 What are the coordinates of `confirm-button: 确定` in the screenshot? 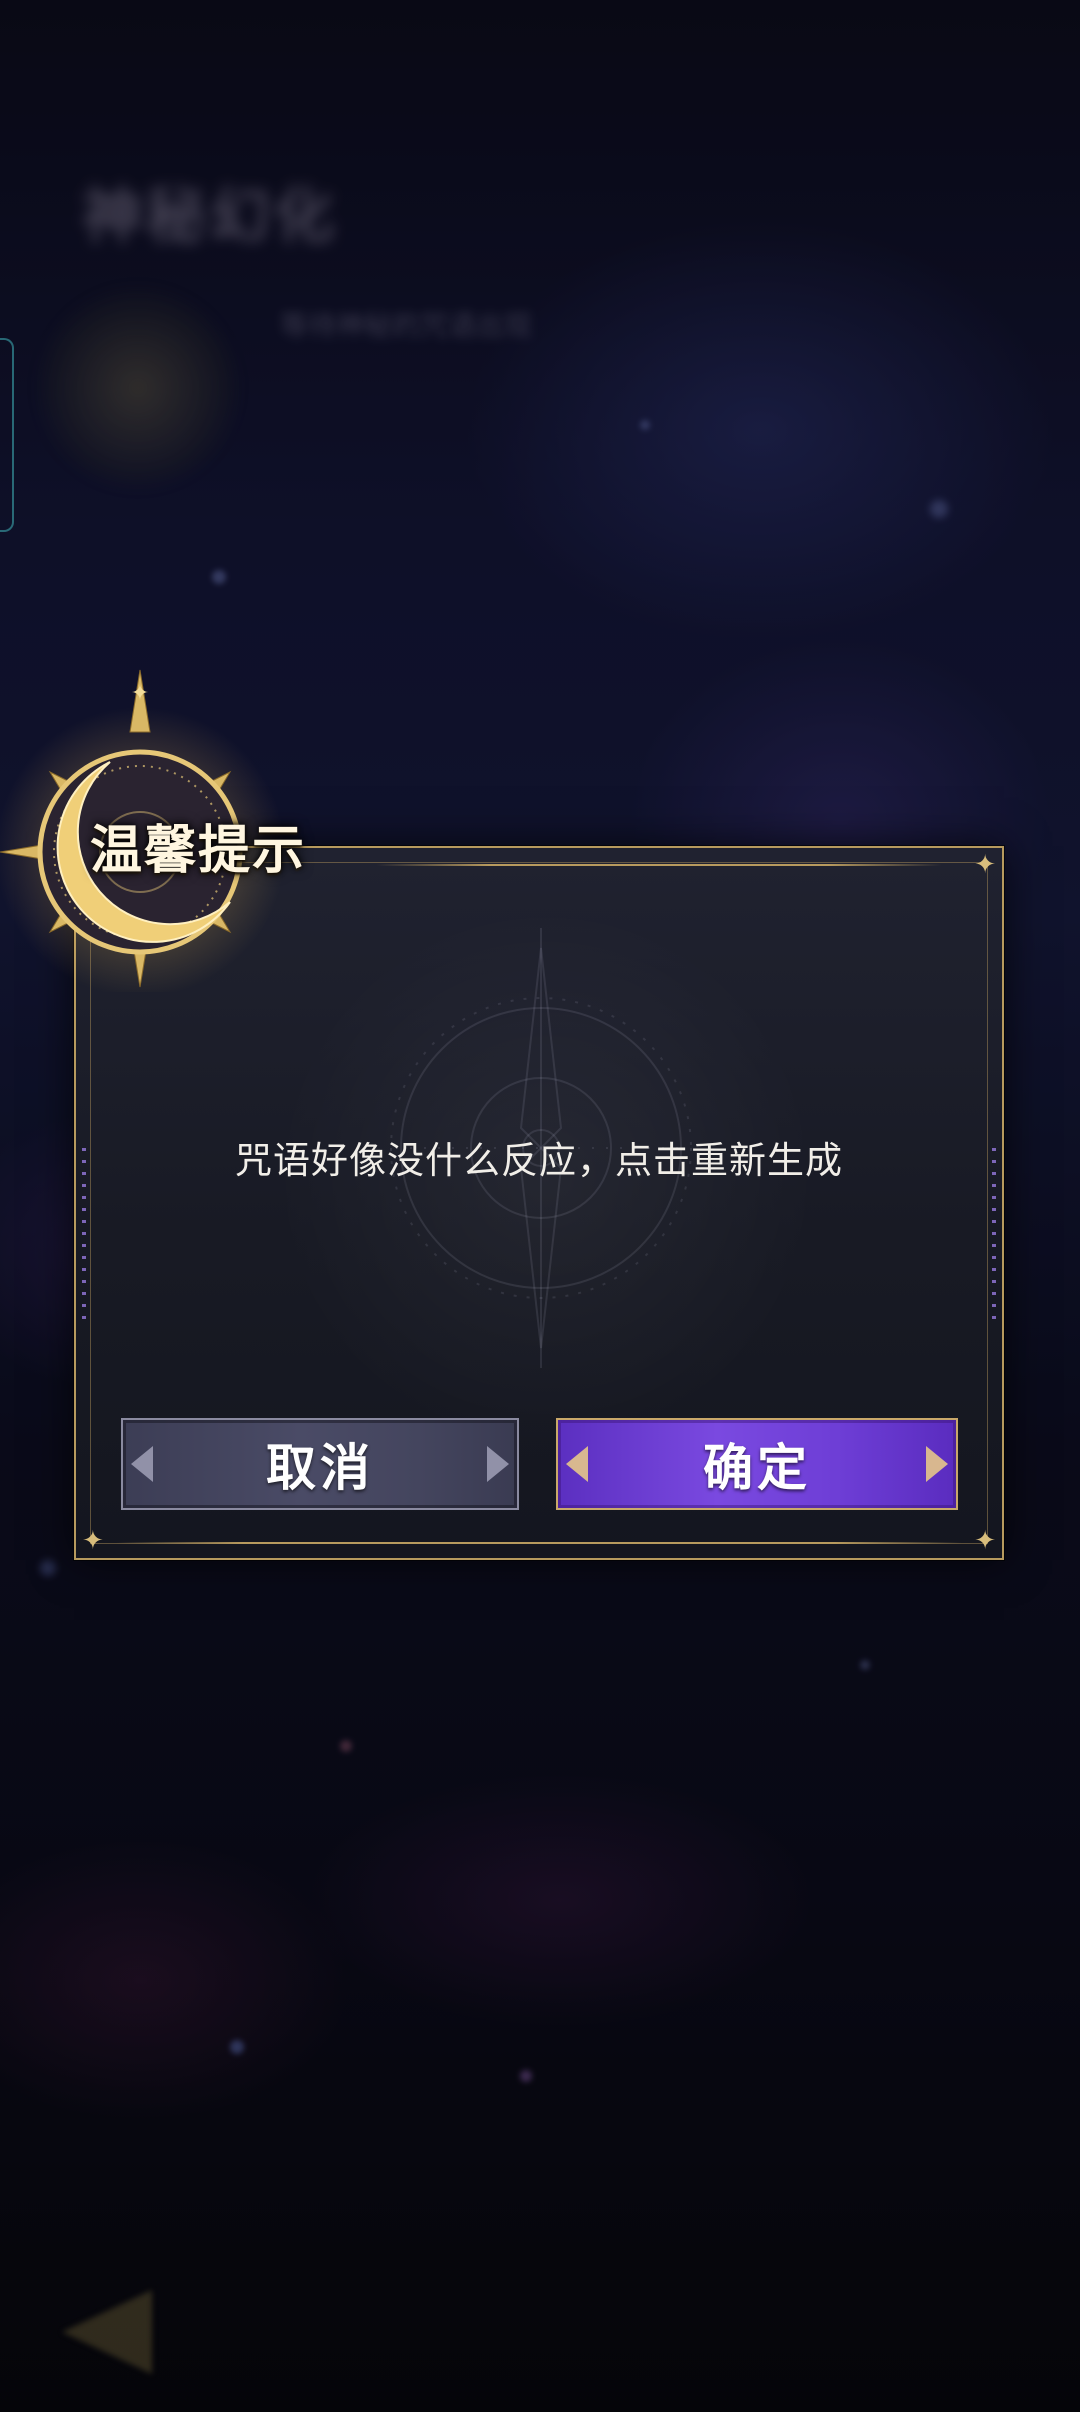 It's located at (757, 1464).